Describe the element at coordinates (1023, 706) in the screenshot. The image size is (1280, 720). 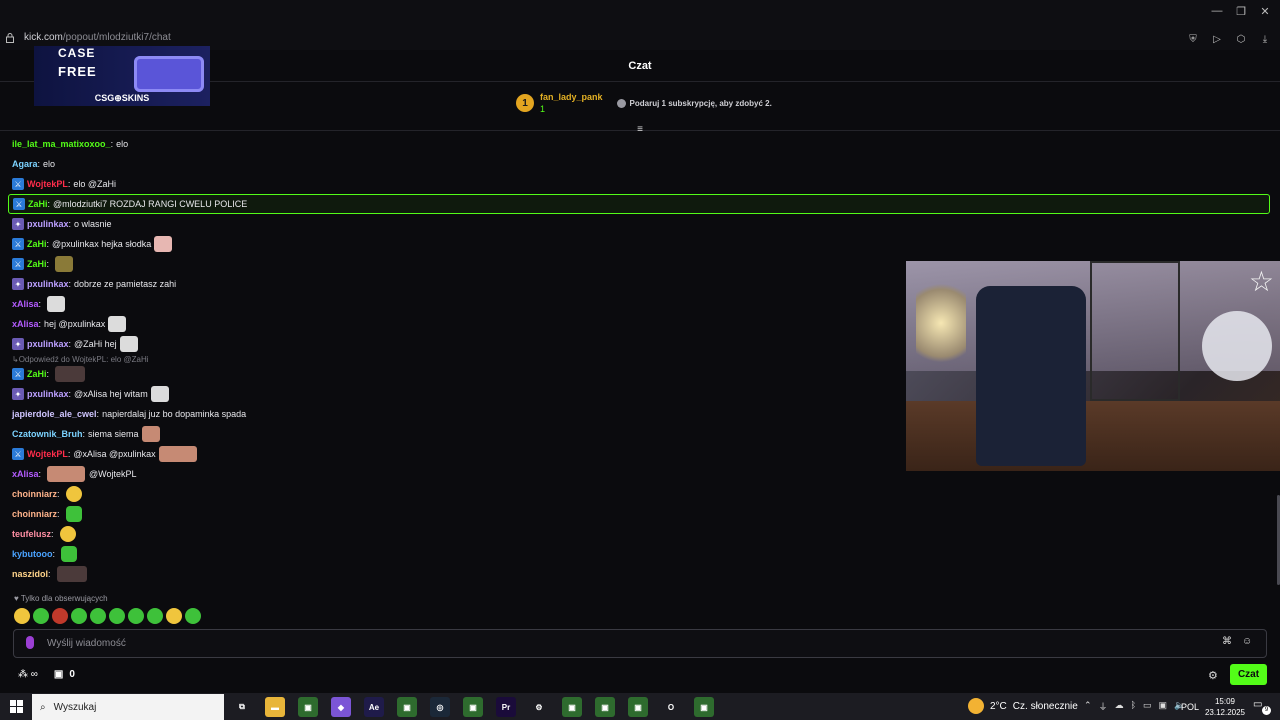
I see `weather-widget: 2°C Cz. słonecznie` at that location.